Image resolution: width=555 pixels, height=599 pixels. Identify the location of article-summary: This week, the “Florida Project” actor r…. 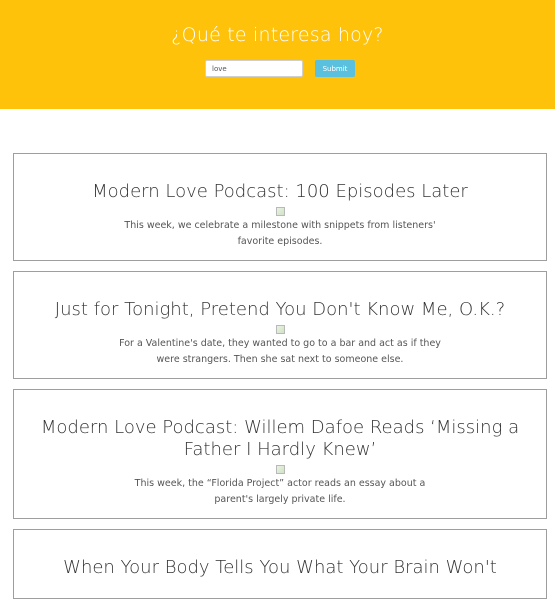
(280, 491).